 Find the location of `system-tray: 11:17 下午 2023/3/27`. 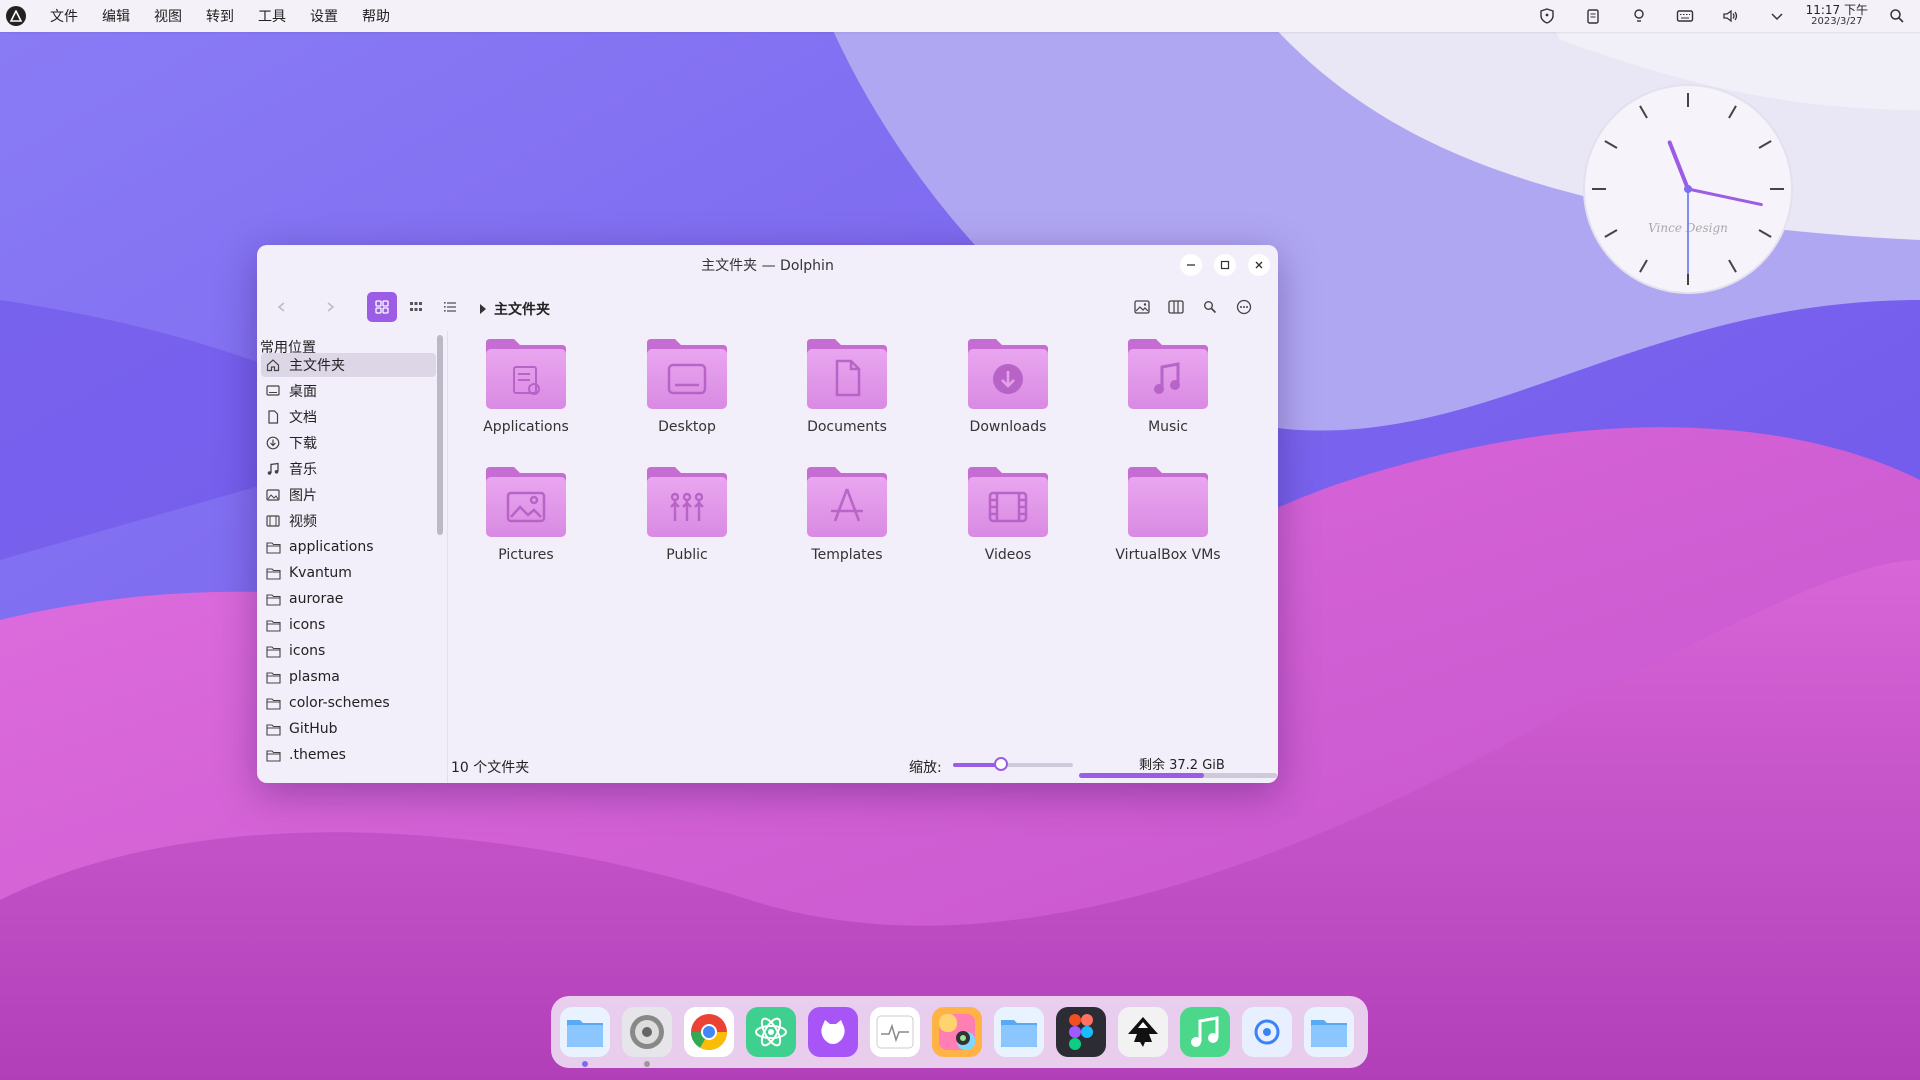

system-tray: 11:17 下午 2023/3/27 is located at coordinates (1722, 16).